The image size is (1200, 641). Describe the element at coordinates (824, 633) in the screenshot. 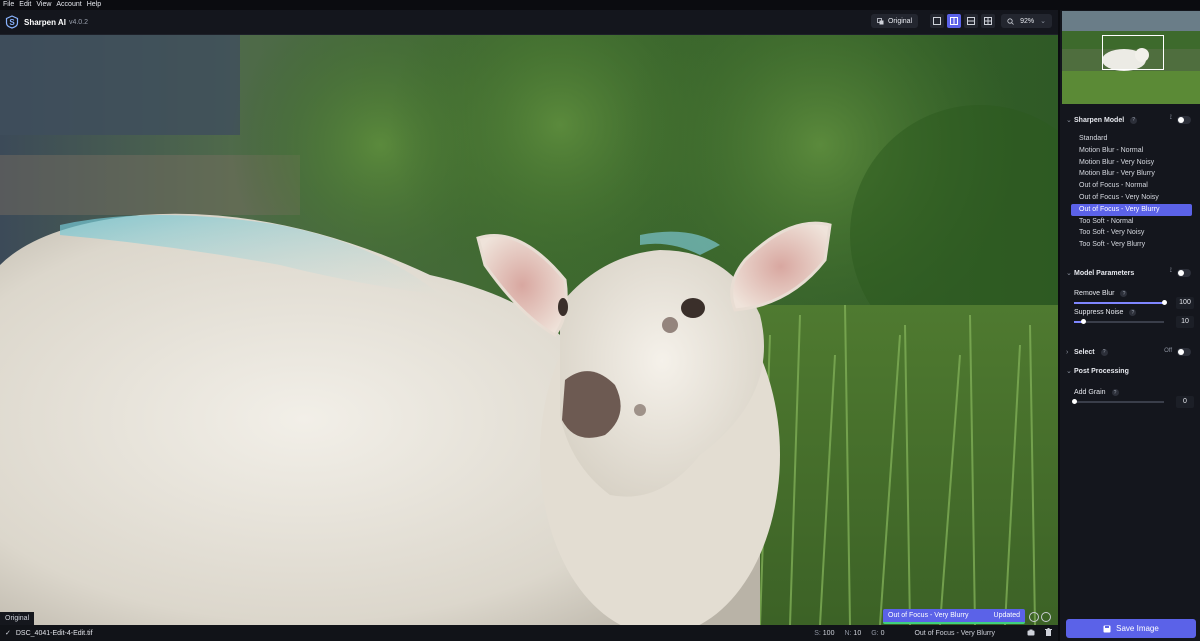

I see `sharpen-stat: S: 100` at that location.